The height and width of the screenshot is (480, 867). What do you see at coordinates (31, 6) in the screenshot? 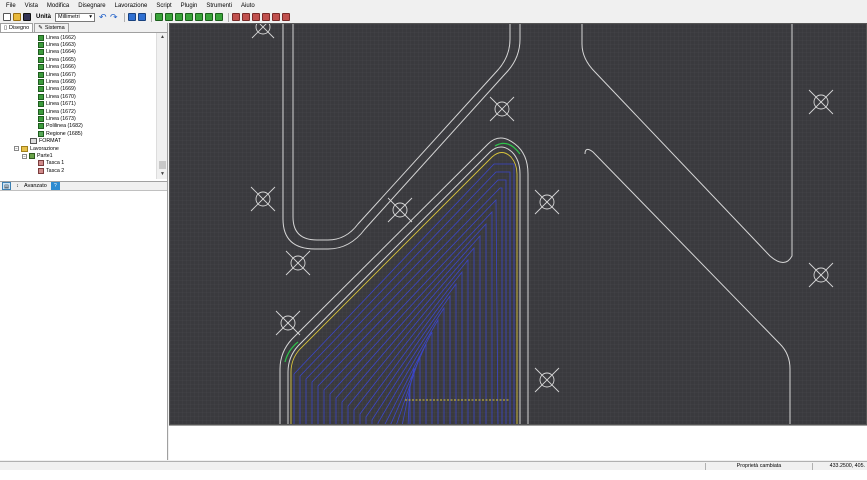
I see `menu-vista: Vista` at bounding box center [31, 6].